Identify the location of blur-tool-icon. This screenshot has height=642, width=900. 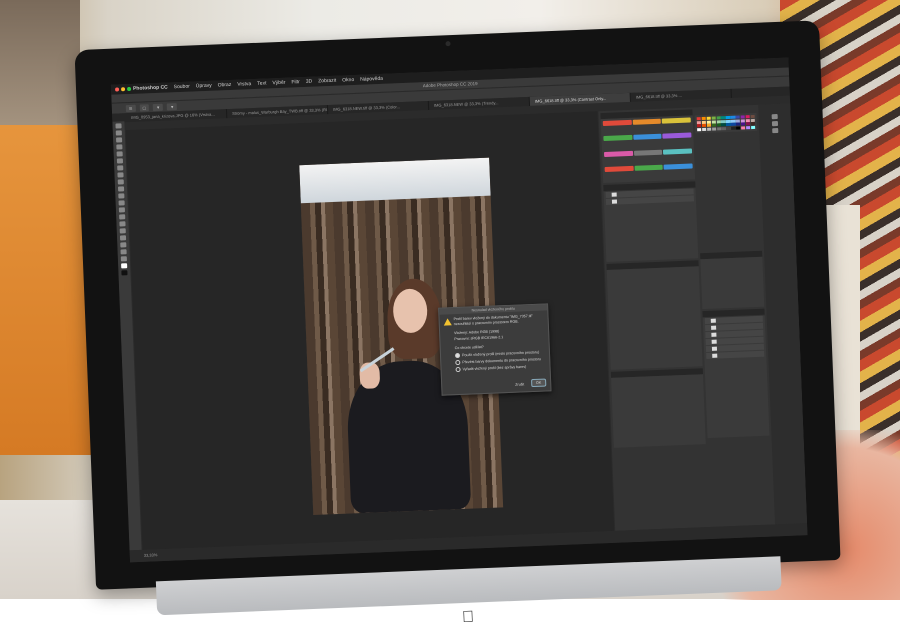
(122, 210).